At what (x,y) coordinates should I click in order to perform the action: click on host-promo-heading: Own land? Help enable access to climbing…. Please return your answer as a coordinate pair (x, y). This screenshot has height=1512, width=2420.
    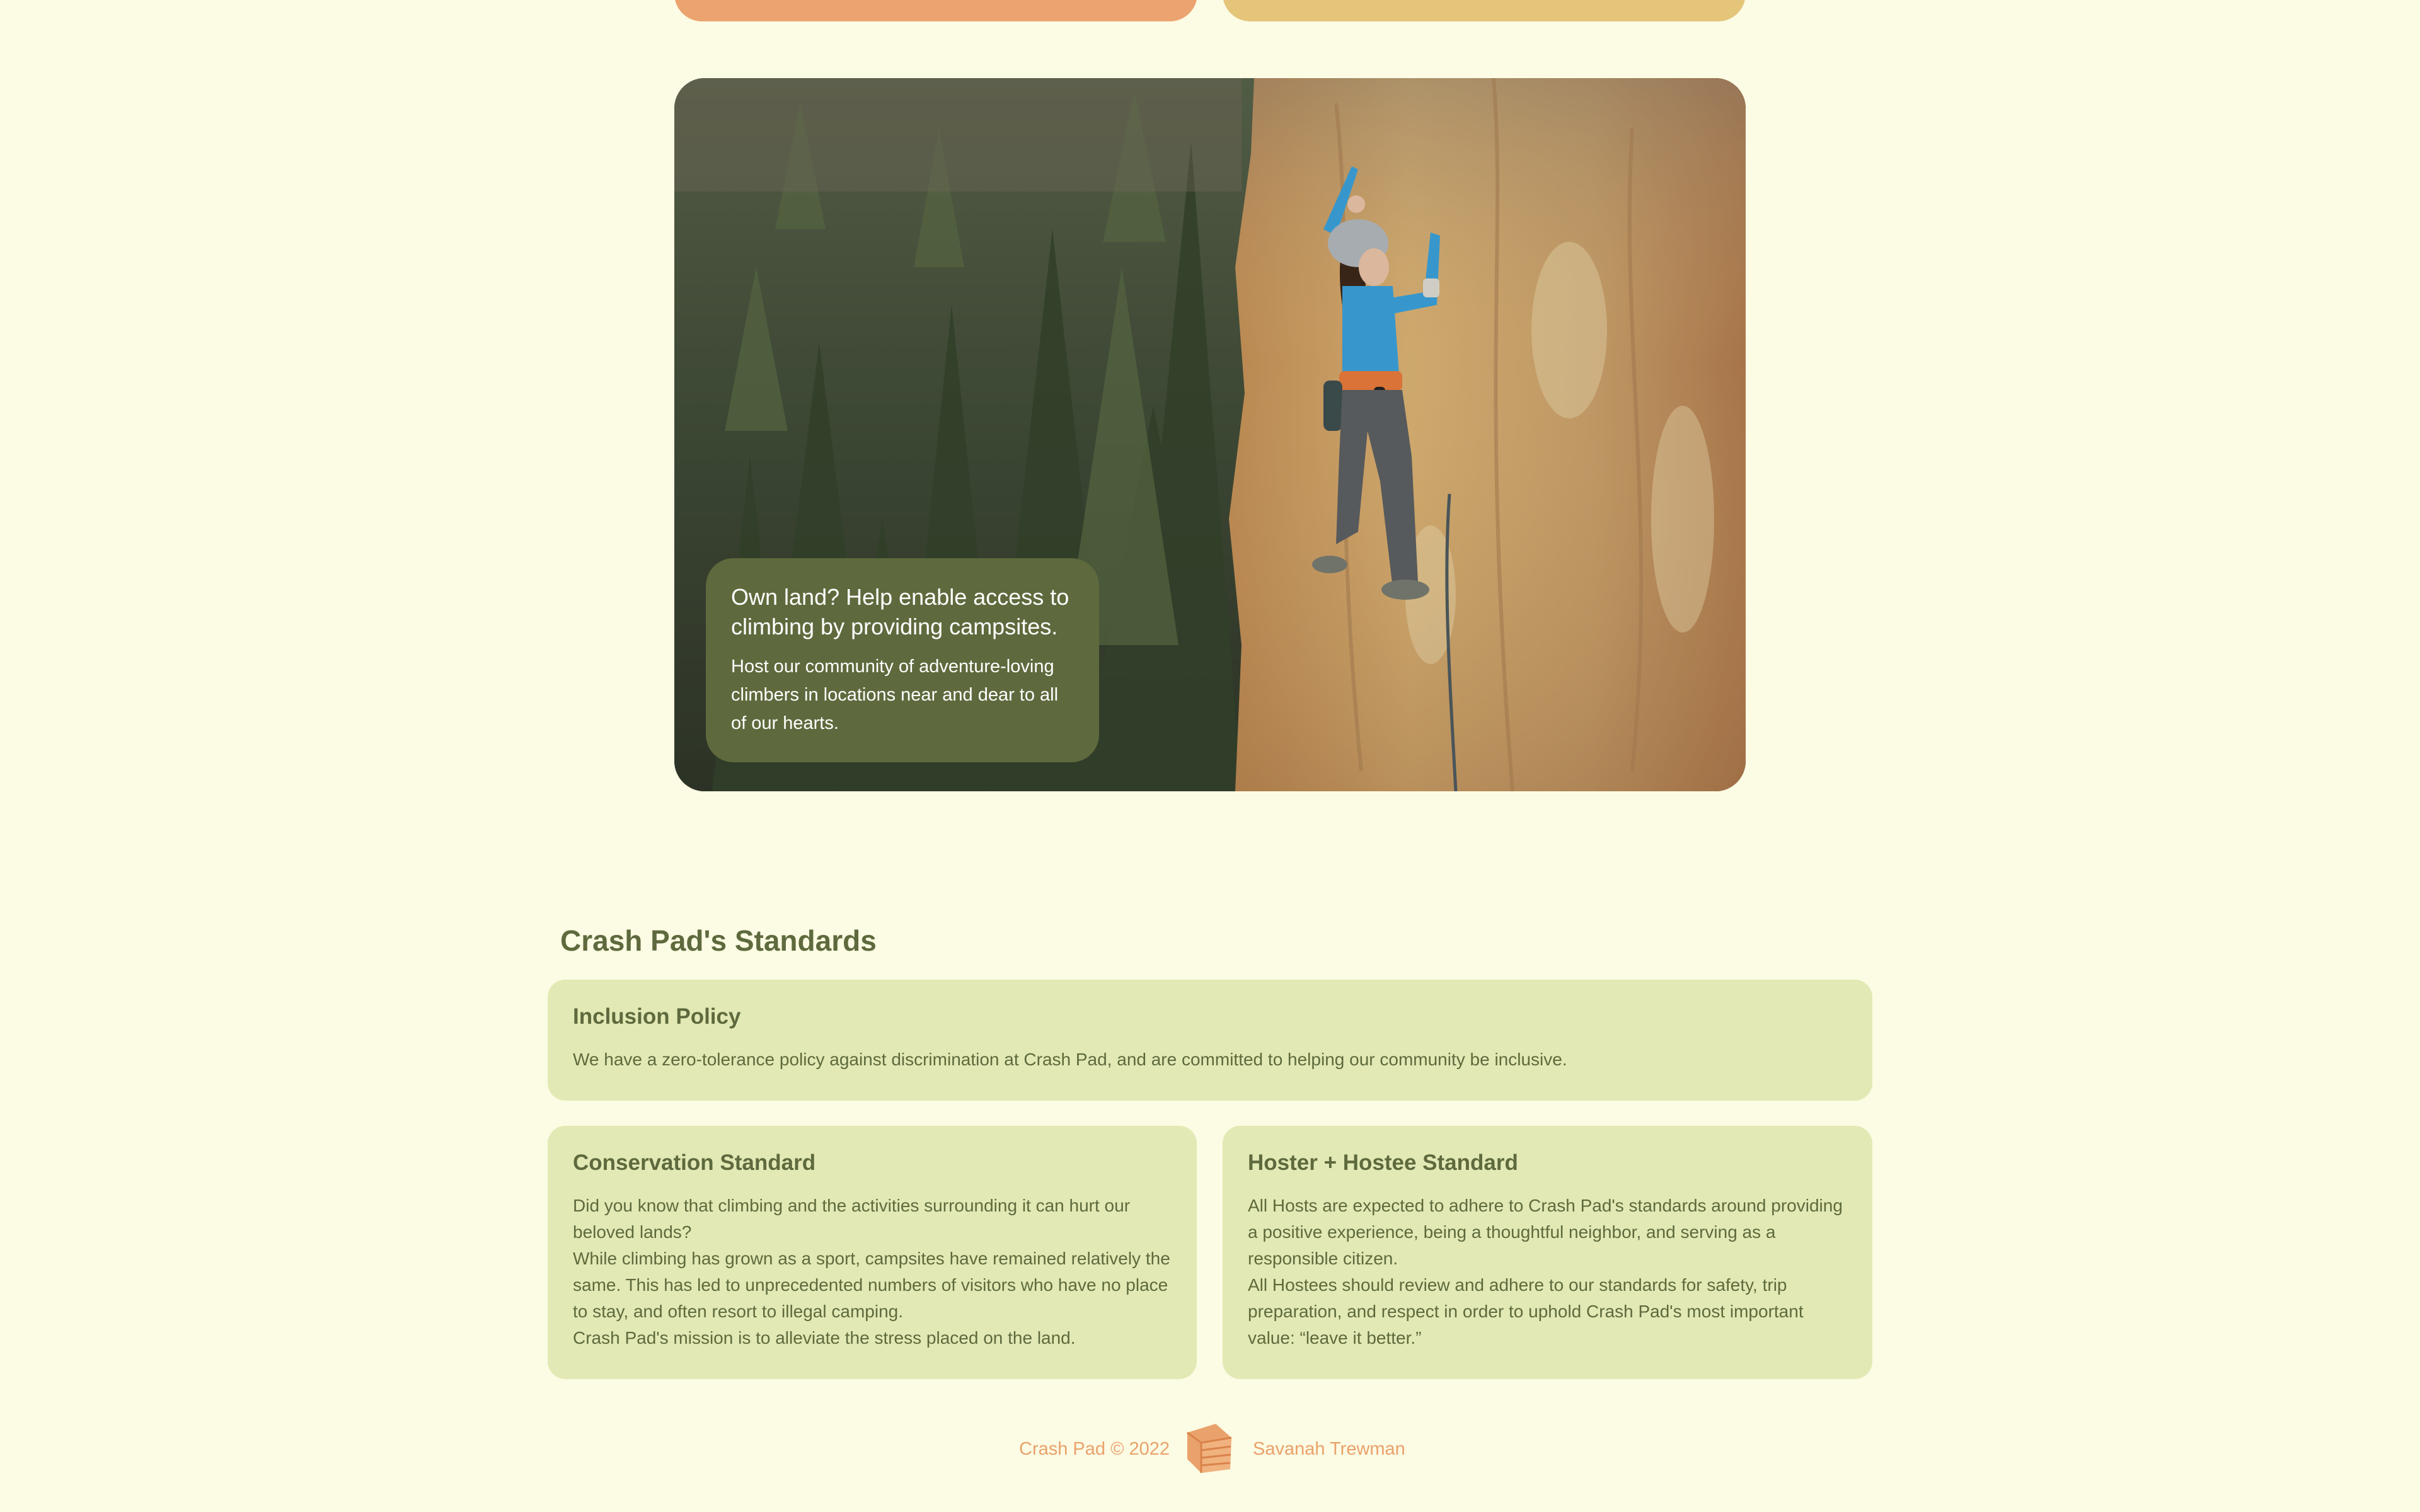
    Looking at the image, I should click on (900, 611).